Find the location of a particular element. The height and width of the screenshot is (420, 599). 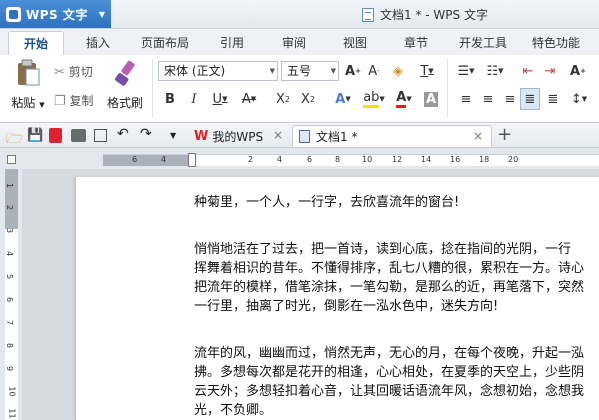

character-shading-icon: A is located at coordinates (431, 99).